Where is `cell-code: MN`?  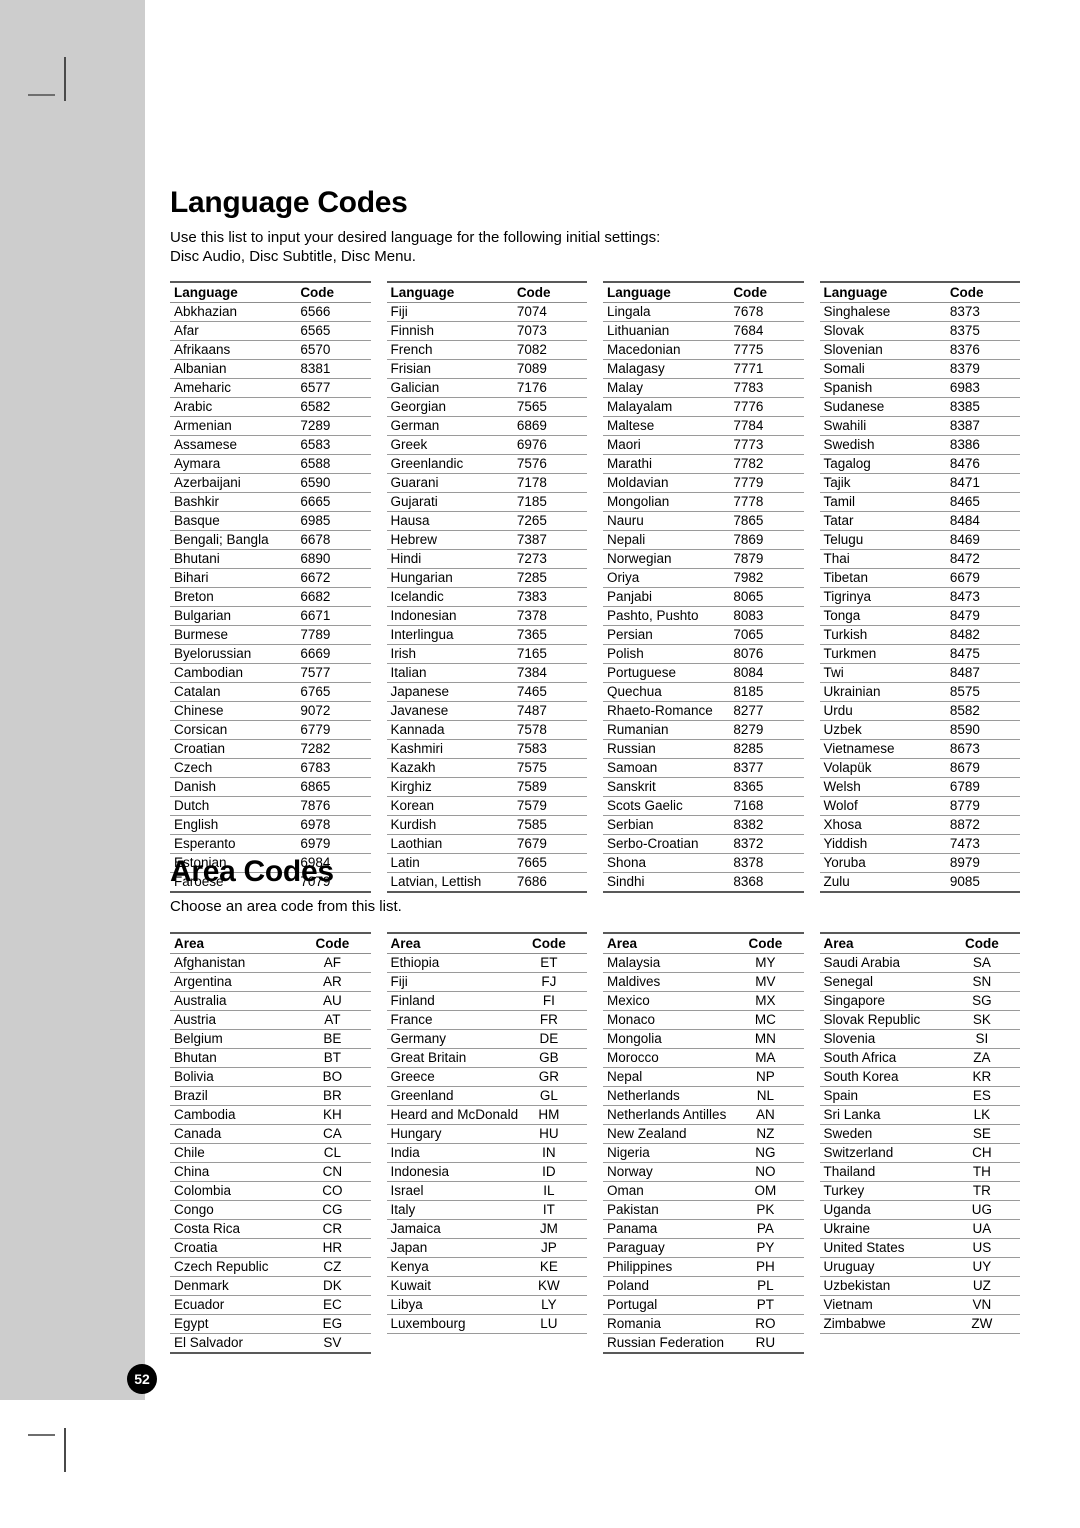
cell-code: MN is located at coordinates (771, 1039).